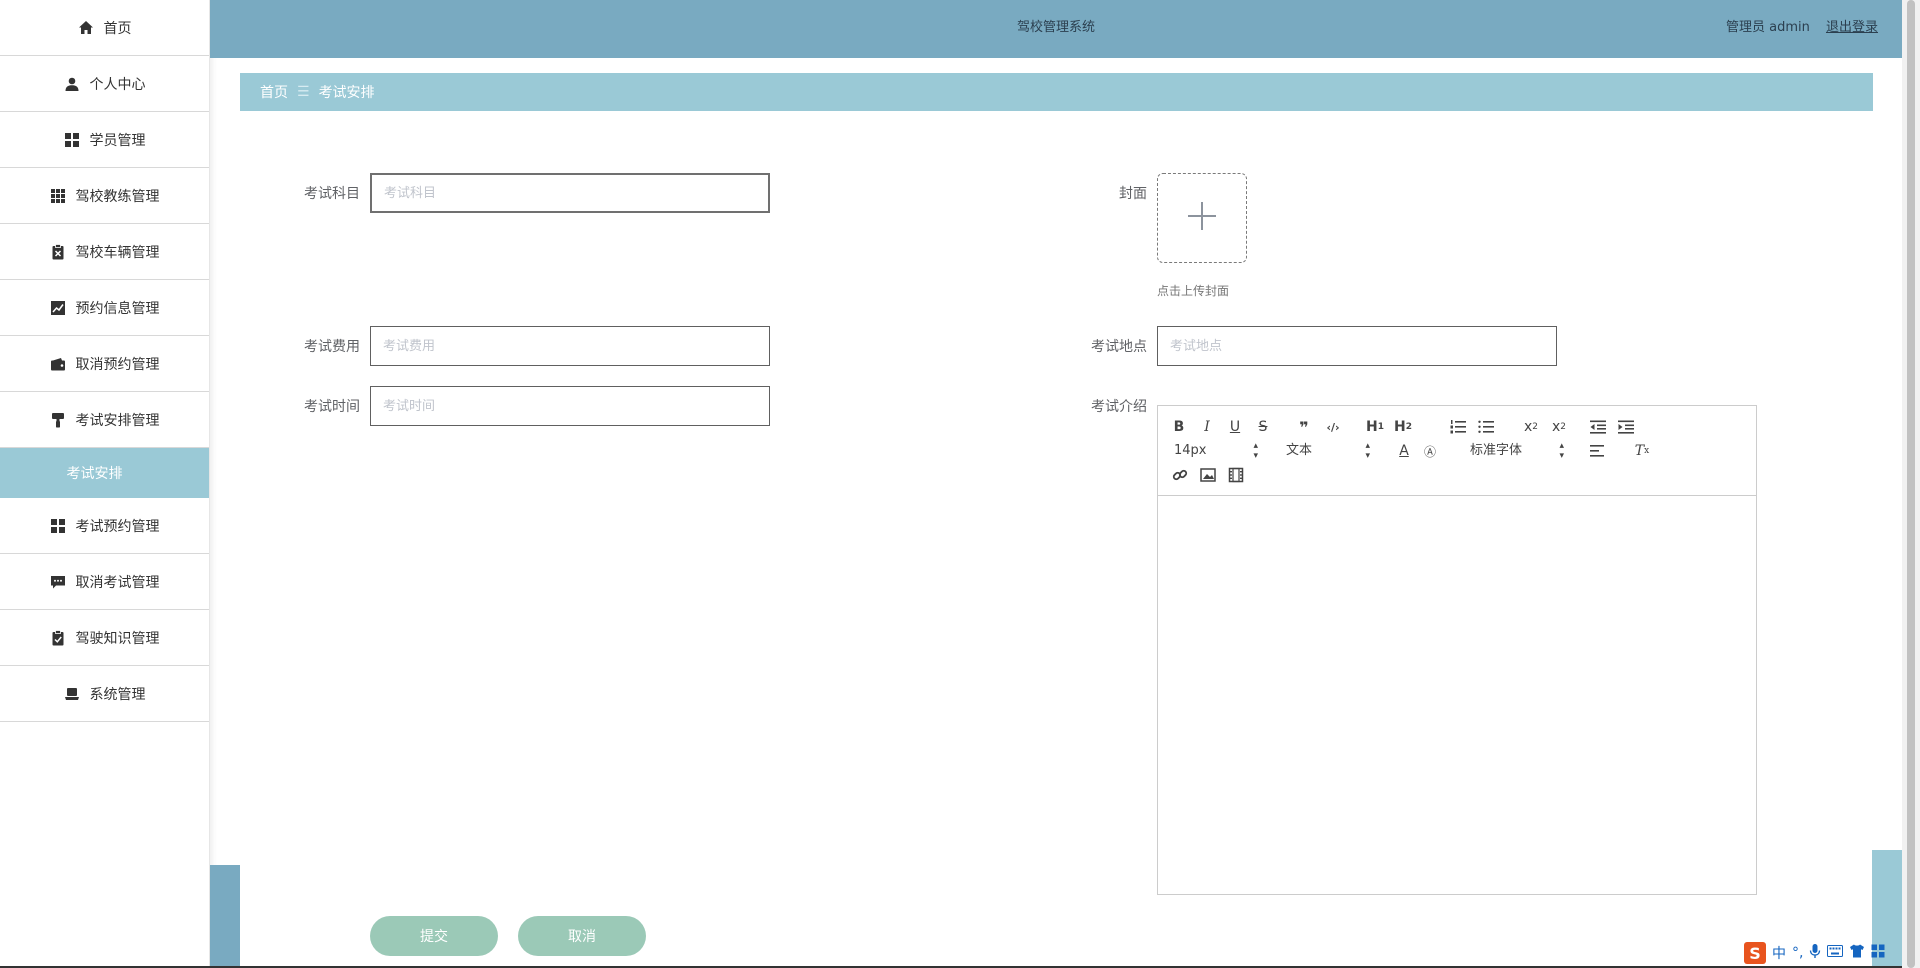  What do you see at coordinates (1642, 451) in the screenshot?
I see `clear-format-icon: Tx` at bounding box center [1642, 451].